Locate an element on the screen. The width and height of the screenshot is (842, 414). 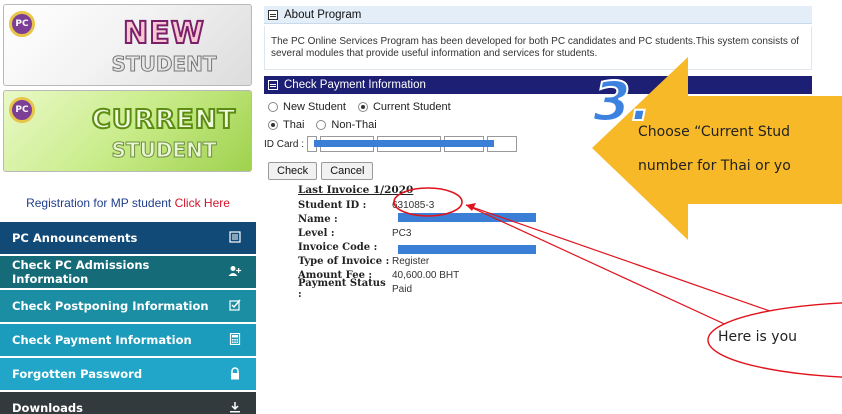
current-banner-title: CURRENT is located at coordinates (164, 120).